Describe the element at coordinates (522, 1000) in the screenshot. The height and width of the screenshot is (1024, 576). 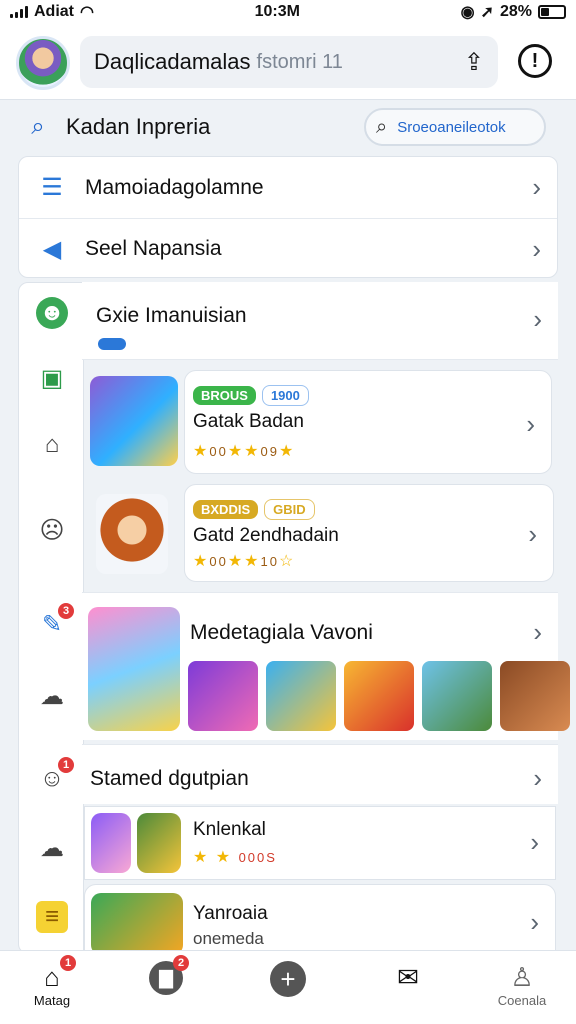
I see `nav-label: Coenala` at that location.